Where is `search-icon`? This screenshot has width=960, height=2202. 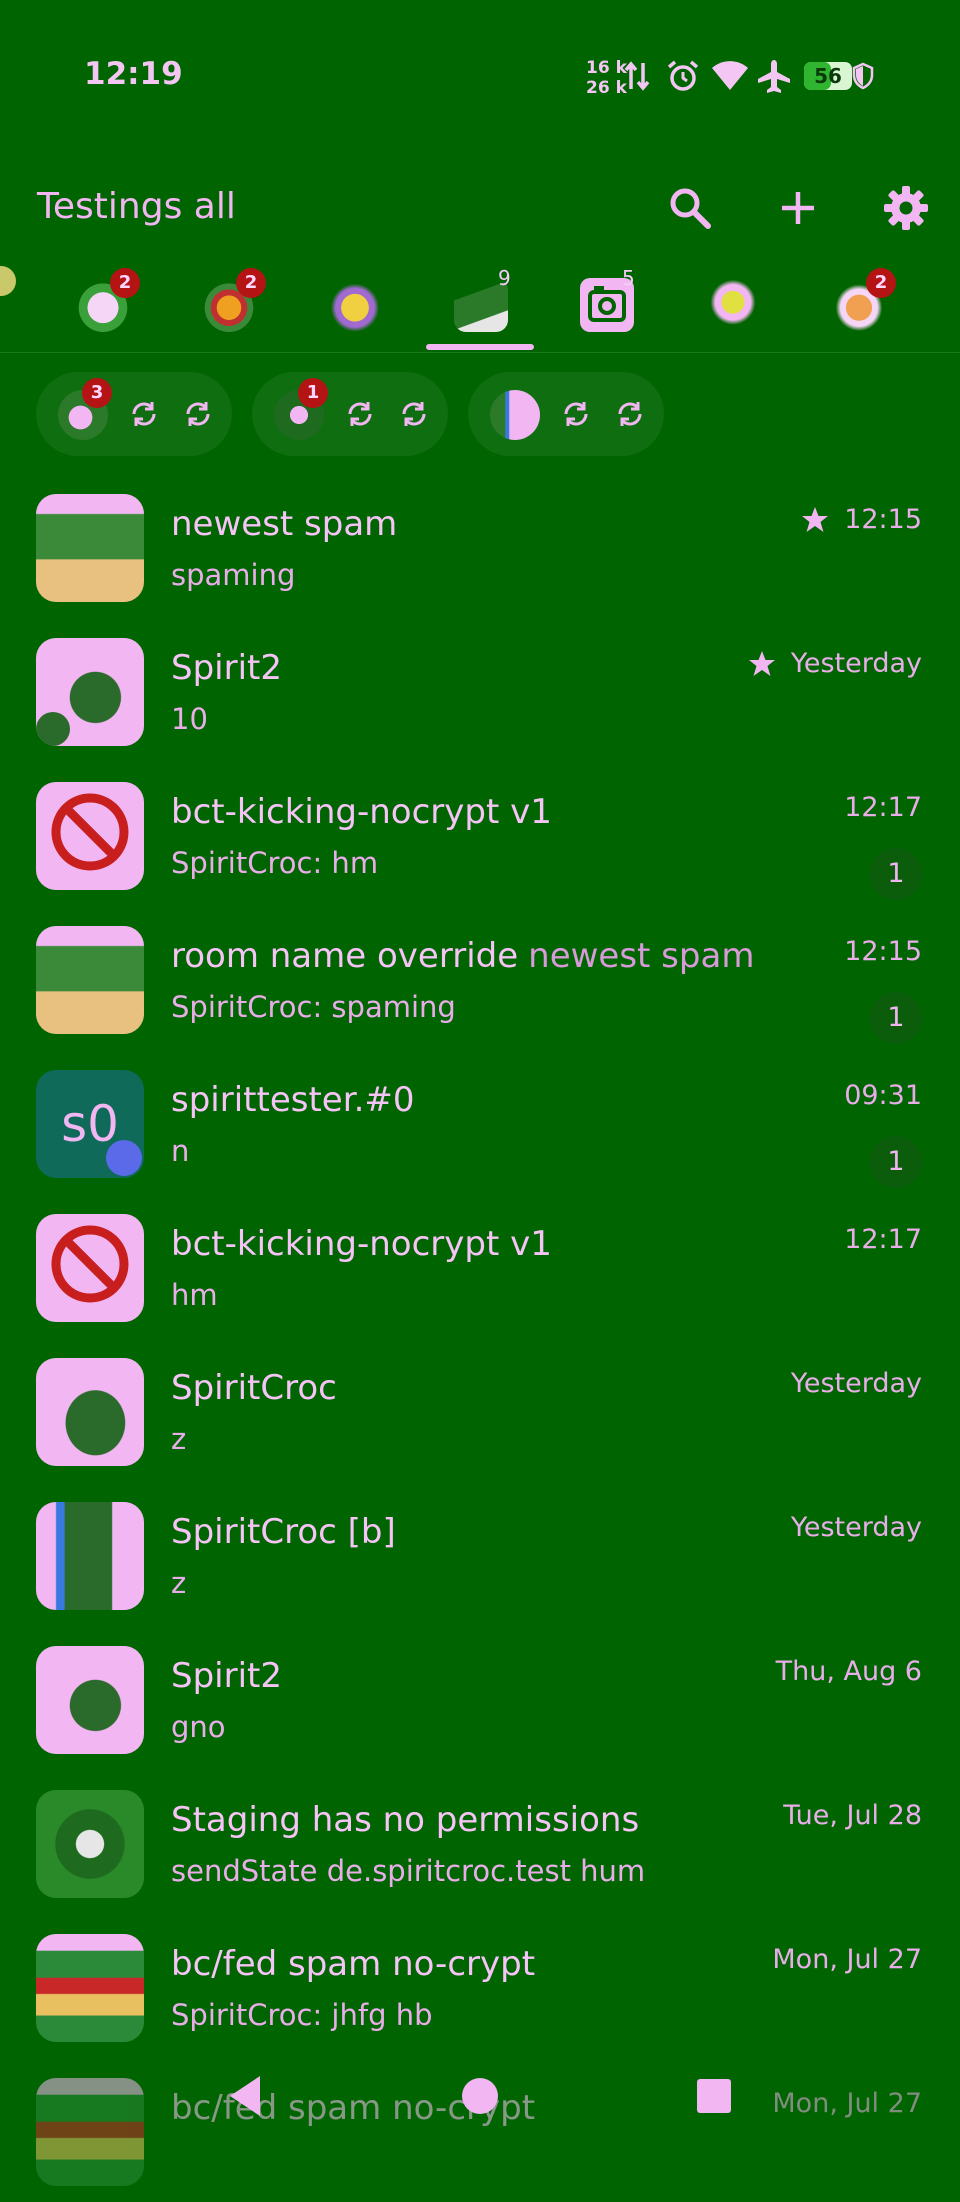 search-icon is located at coordinates (690, 208).